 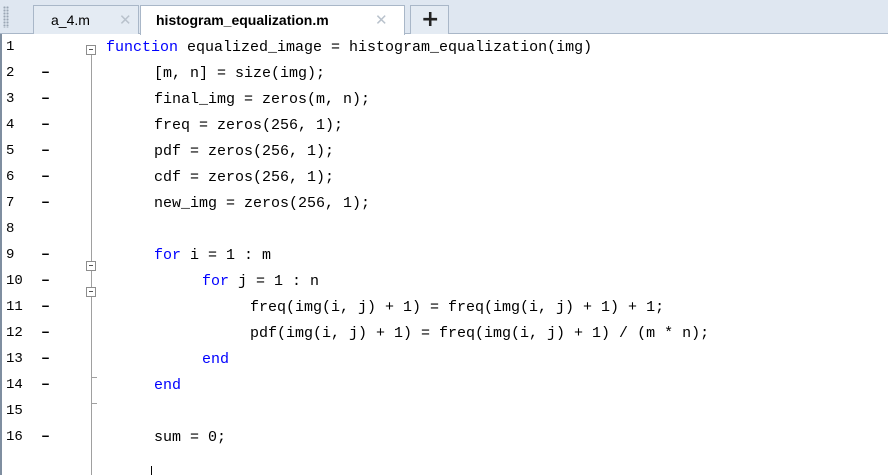 What do you see at coordinates (22, 385) in the screenshot?
I see `line-number: 14` at bounding box center [22, 385].